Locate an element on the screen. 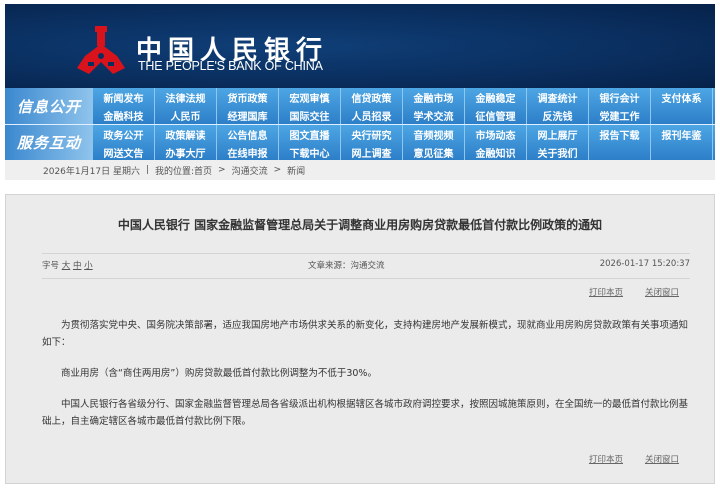 This screenshot has height=489, width=720. nav-item: 信贷政策 is located at coordinates (372, 97).